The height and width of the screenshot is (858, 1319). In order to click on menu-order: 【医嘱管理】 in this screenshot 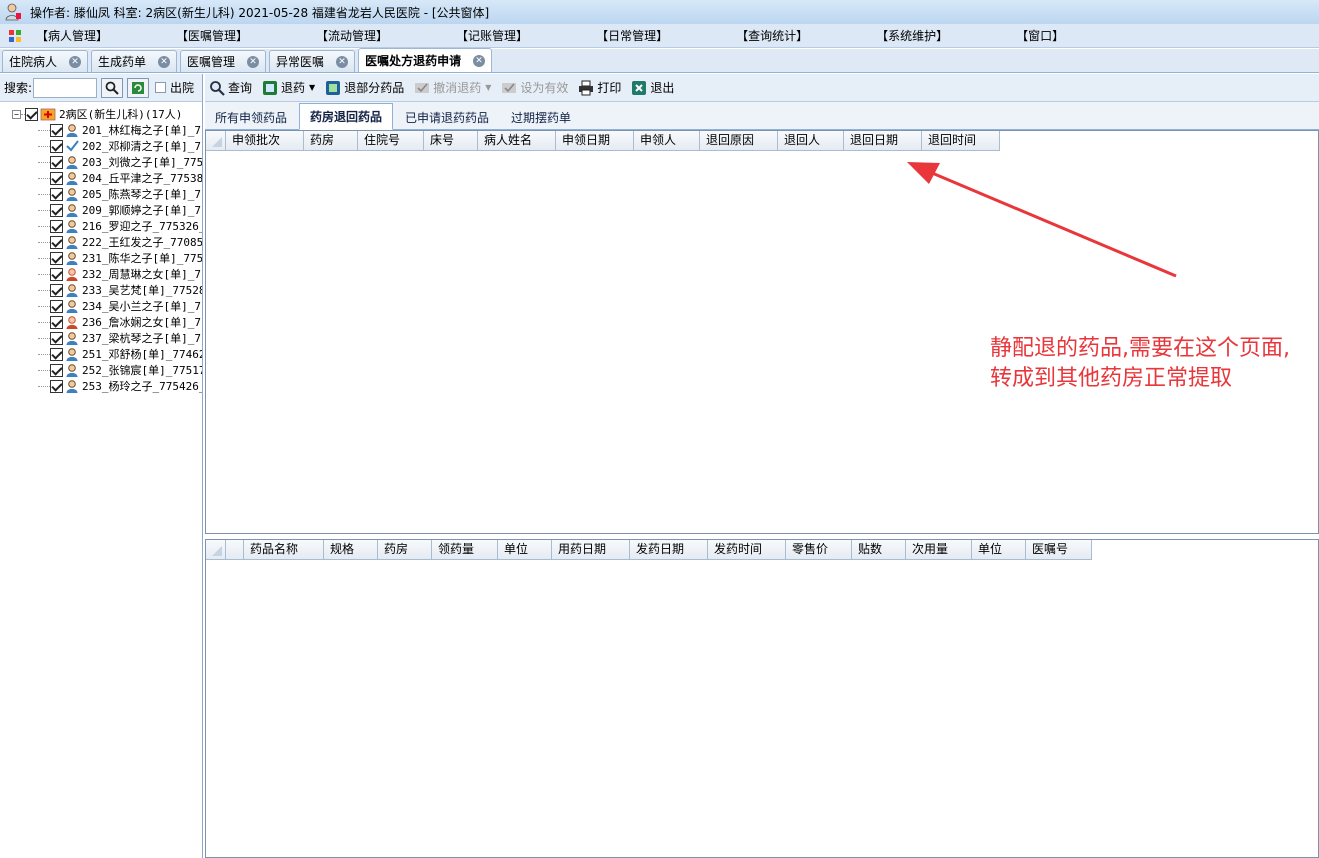, I will do `click(212, 35)`.